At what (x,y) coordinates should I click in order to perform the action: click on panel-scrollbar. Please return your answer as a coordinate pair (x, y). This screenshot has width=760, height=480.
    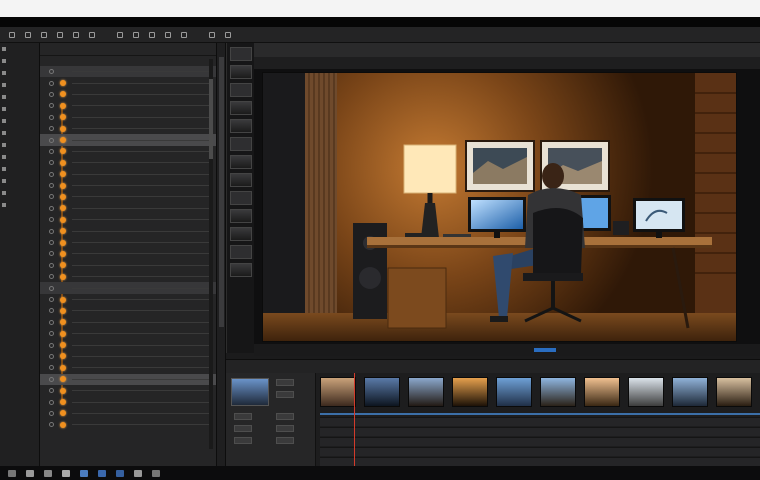
    Looking at the image, I should click on (221, 254).